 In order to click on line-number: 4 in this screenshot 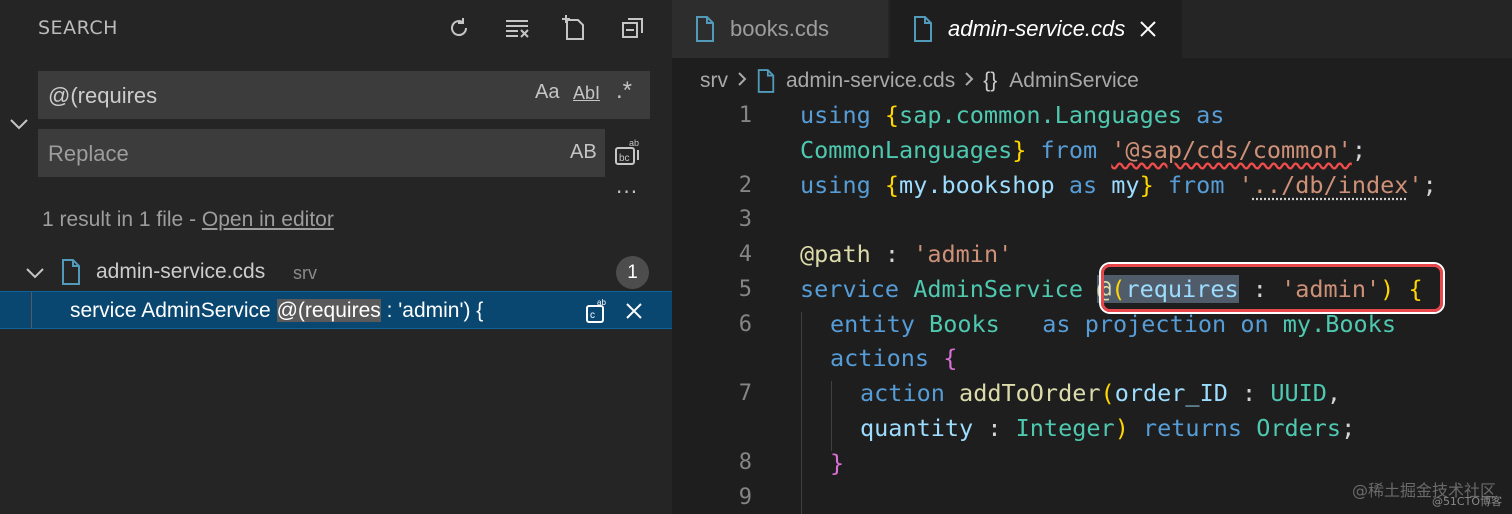, I will do `click(745, 254)`.